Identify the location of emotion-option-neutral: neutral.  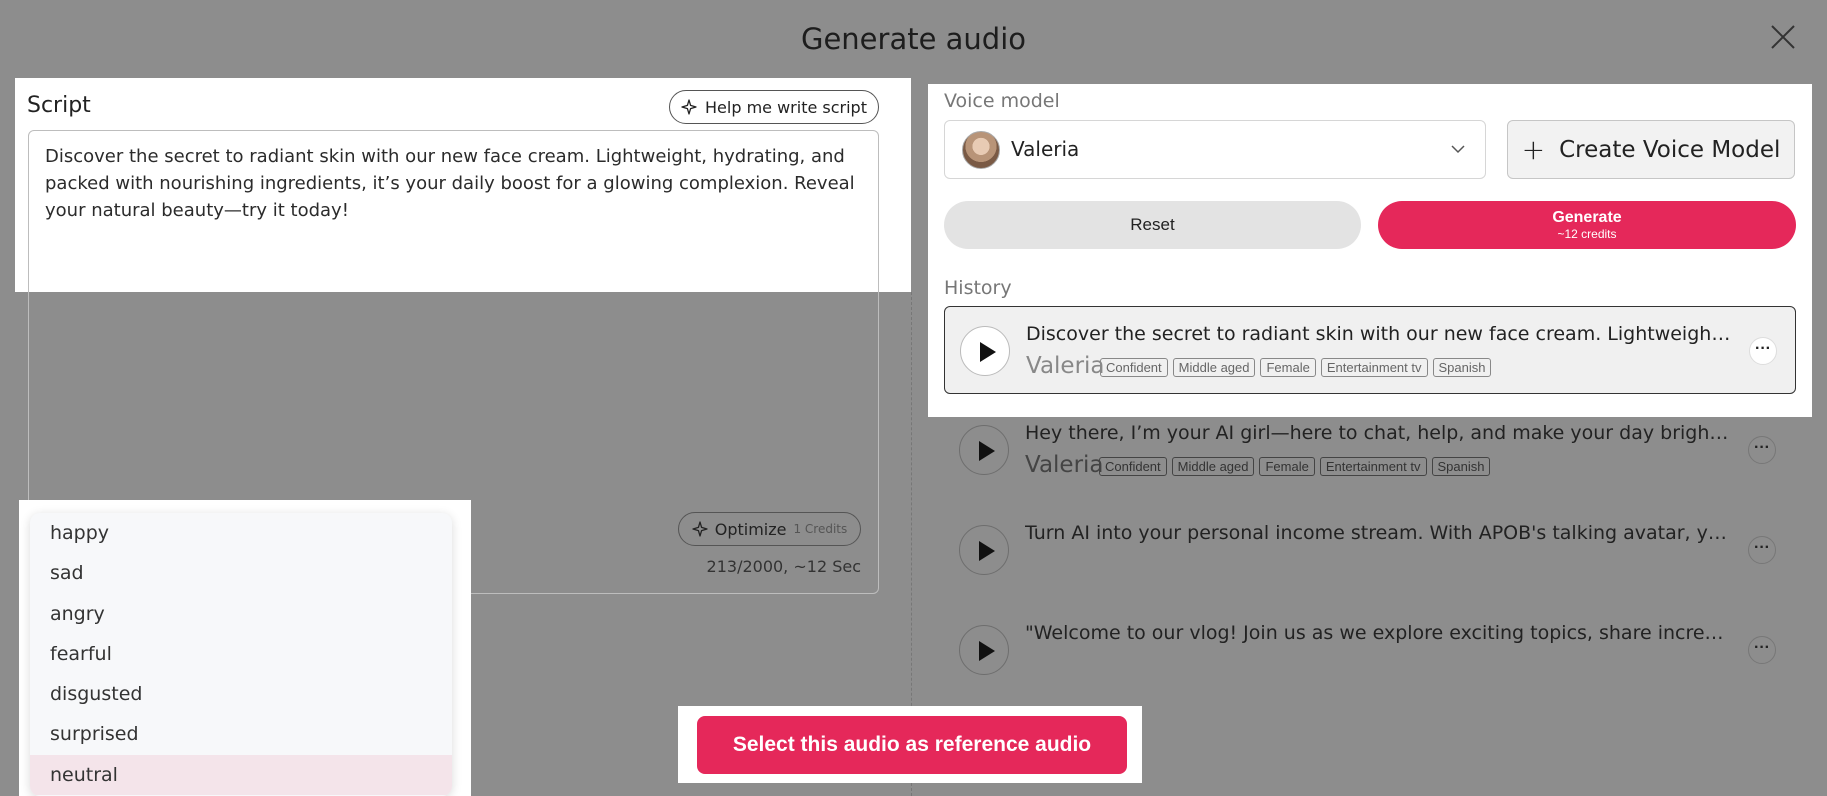
(241, 775).